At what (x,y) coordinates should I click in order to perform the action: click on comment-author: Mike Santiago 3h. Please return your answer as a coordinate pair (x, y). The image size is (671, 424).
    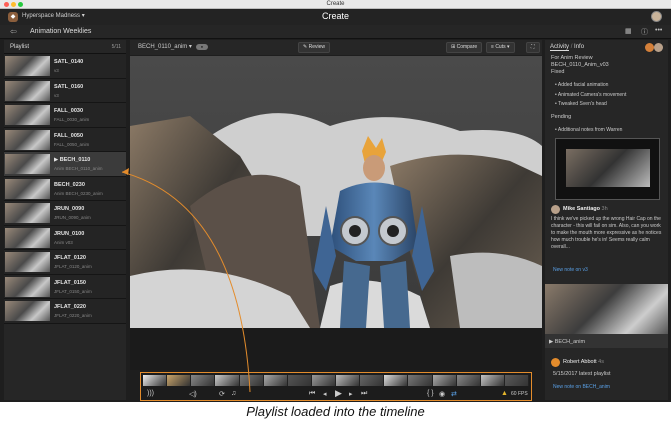
    Looking at the image, I should click on (585, 209).